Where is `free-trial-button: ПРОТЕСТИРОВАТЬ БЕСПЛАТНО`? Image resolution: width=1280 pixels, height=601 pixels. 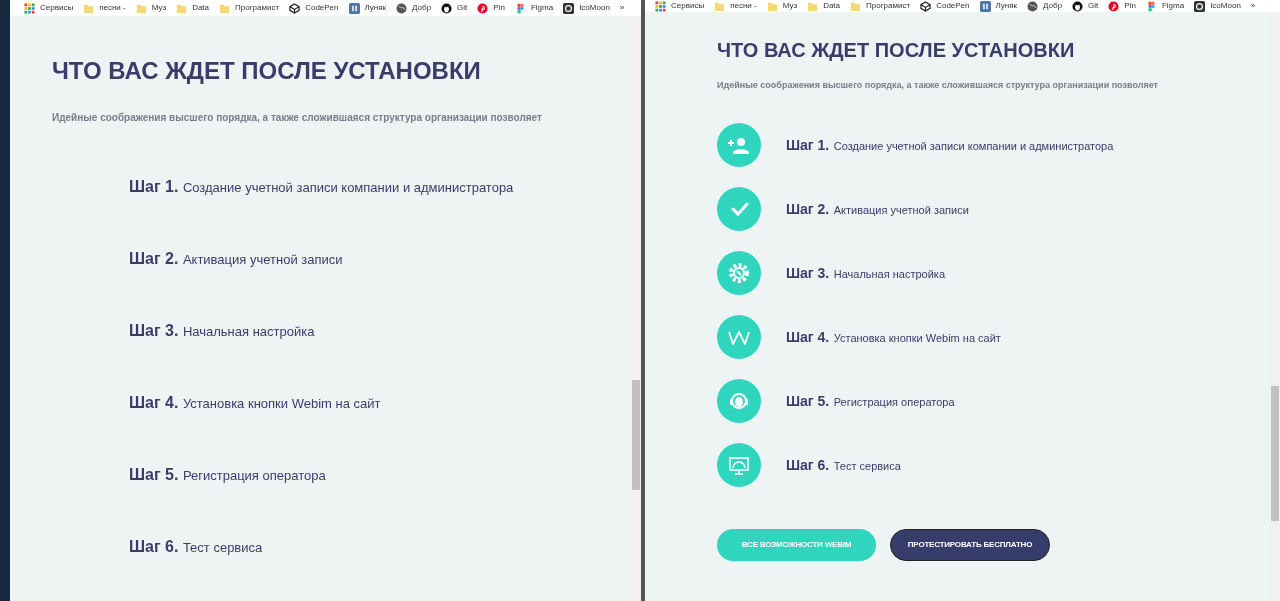 free-trial-button: ПРОТЕСТИРОВАТЬ БЕСПЛАТНО is located at coordinates (970, 544).